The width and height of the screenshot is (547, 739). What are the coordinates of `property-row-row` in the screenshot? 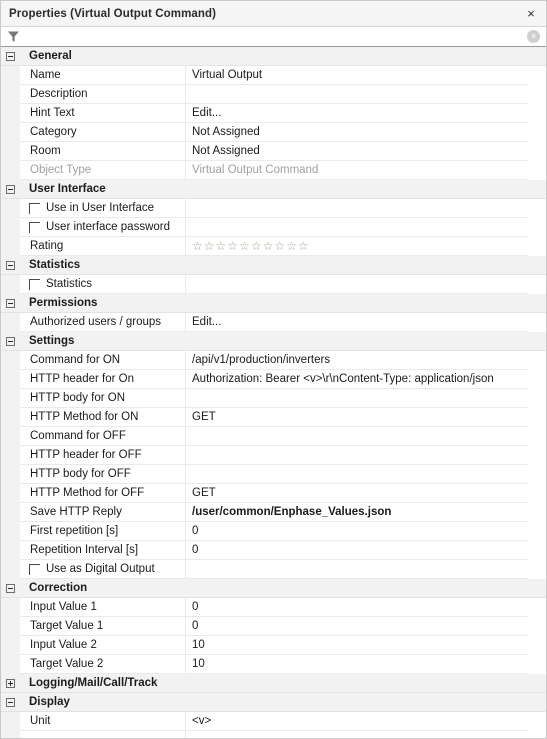 It's located at (273, 734).